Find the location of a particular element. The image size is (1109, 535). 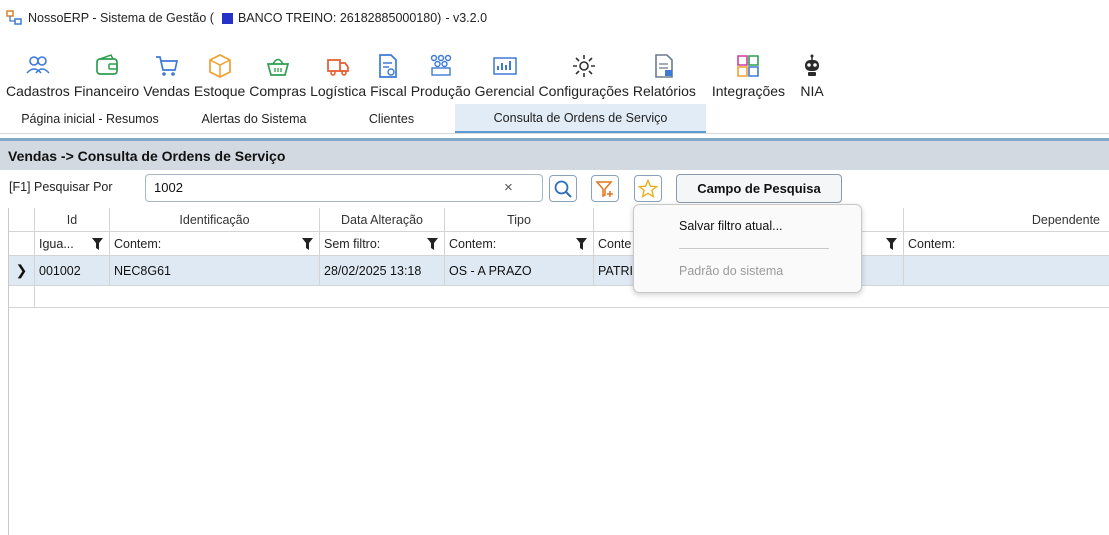

users-icon is located at coordinates (38, 65).